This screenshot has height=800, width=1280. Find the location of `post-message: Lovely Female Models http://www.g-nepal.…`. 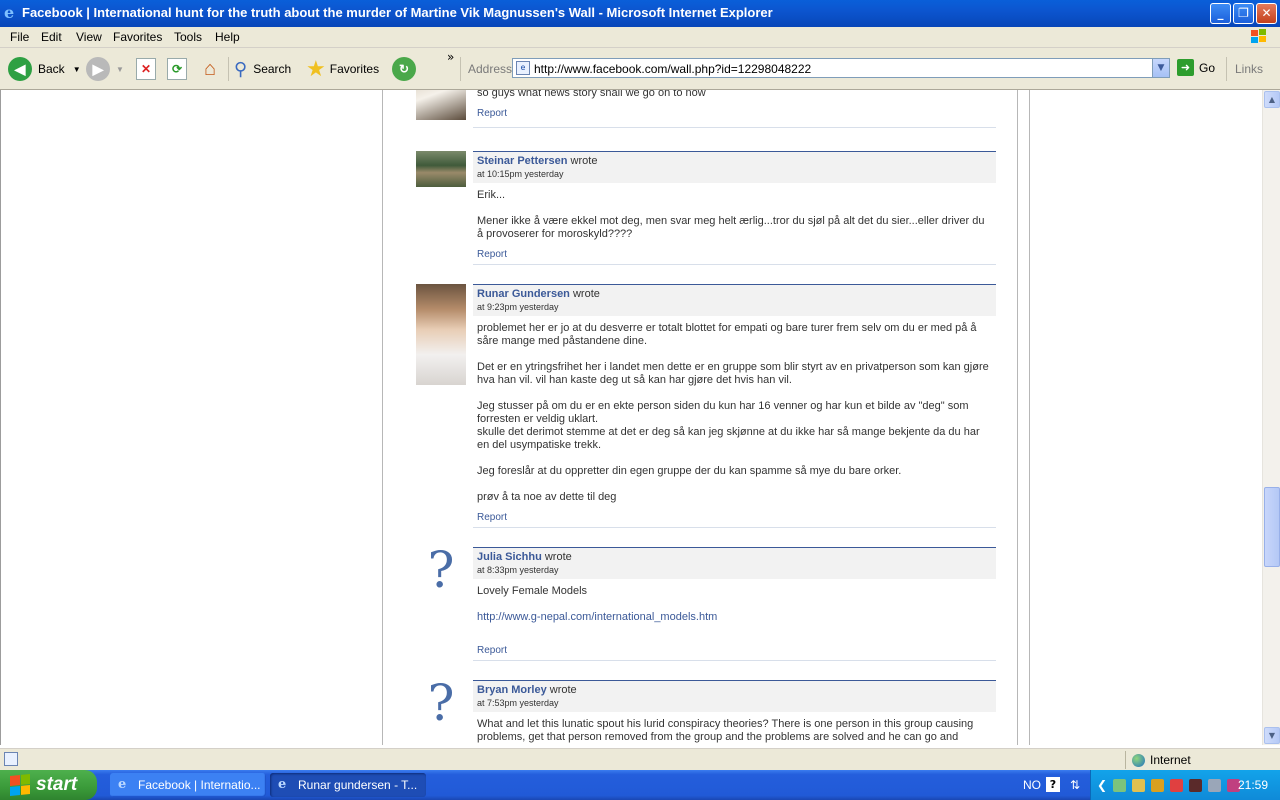

post-message: Lovely Female Models http://www.g-nepal.… is located at coordinates (597, 604).